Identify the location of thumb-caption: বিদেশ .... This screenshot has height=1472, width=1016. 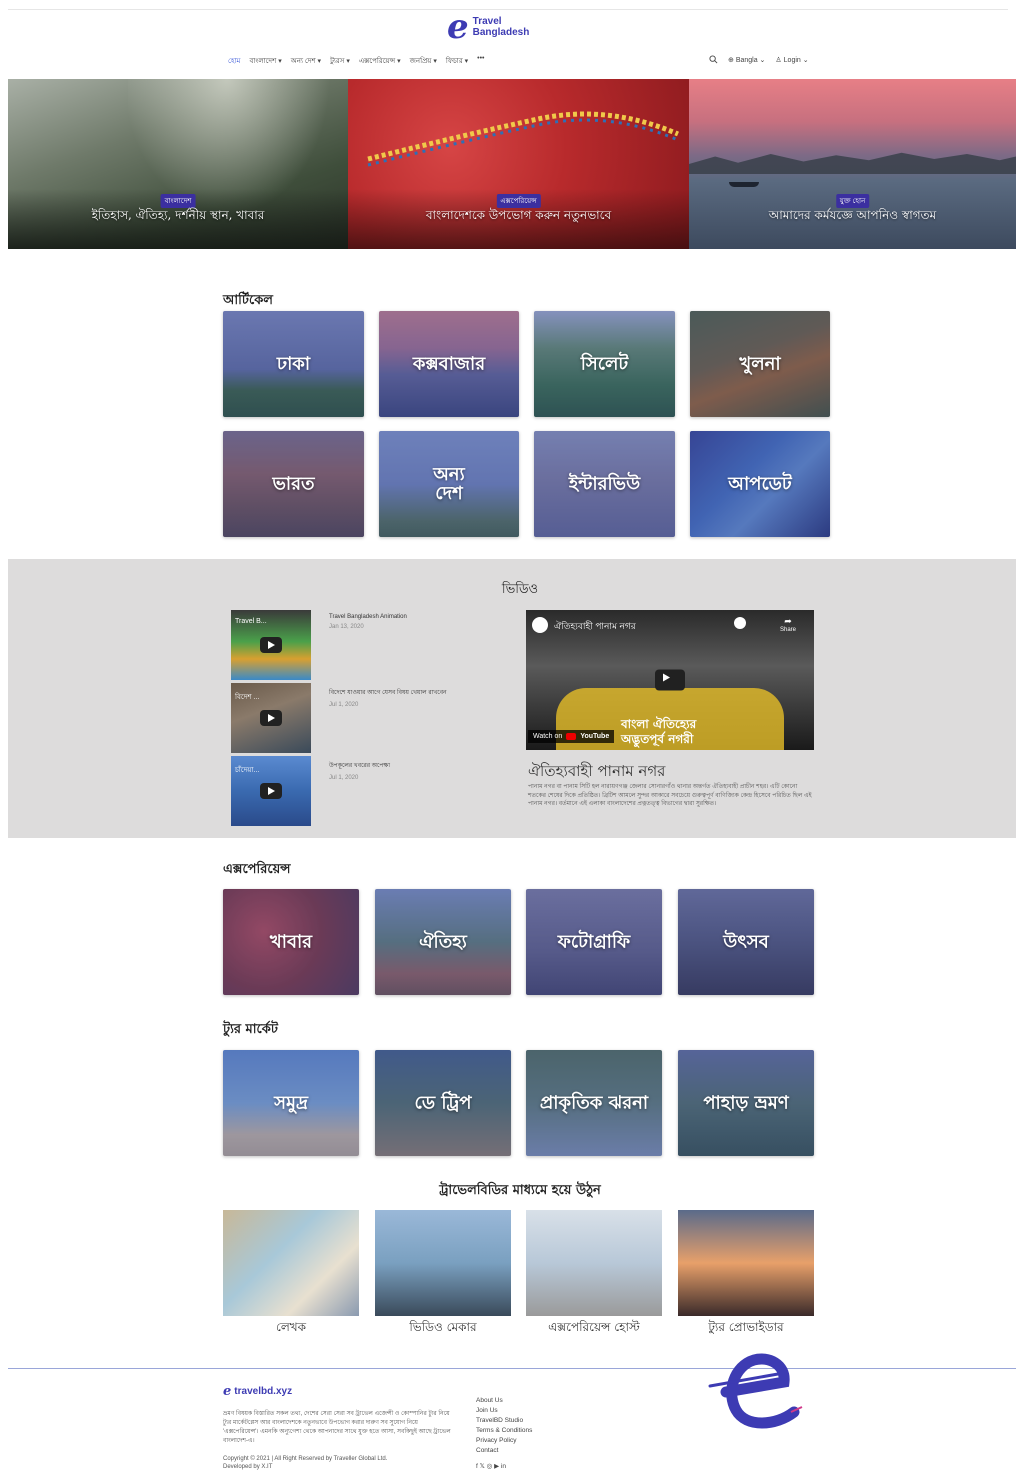
(247, 697).